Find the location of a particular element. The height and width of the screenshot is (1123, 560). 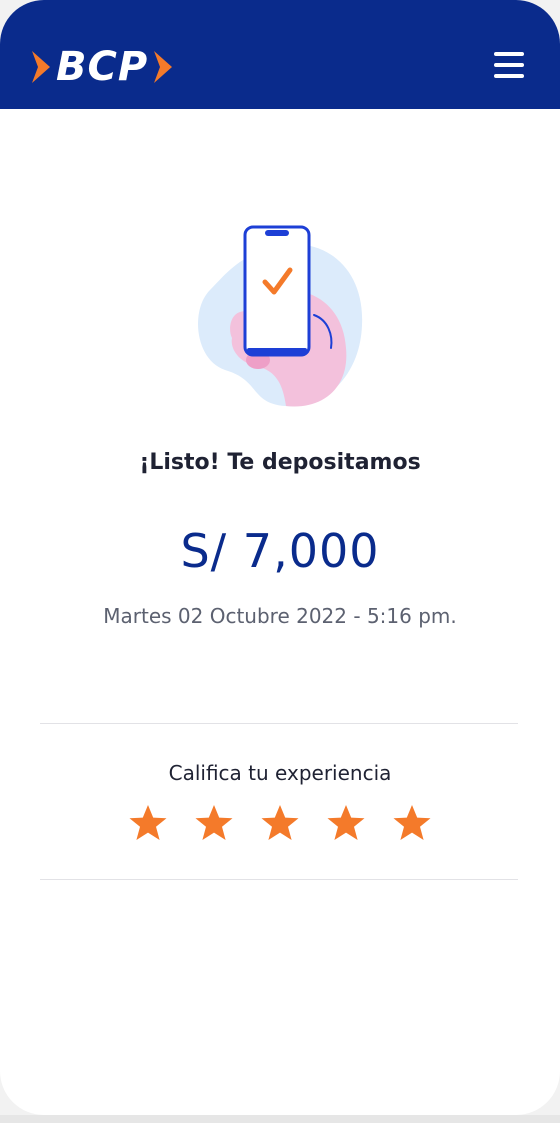

hamburger-menu-icon is located at coordinates (509, 65).